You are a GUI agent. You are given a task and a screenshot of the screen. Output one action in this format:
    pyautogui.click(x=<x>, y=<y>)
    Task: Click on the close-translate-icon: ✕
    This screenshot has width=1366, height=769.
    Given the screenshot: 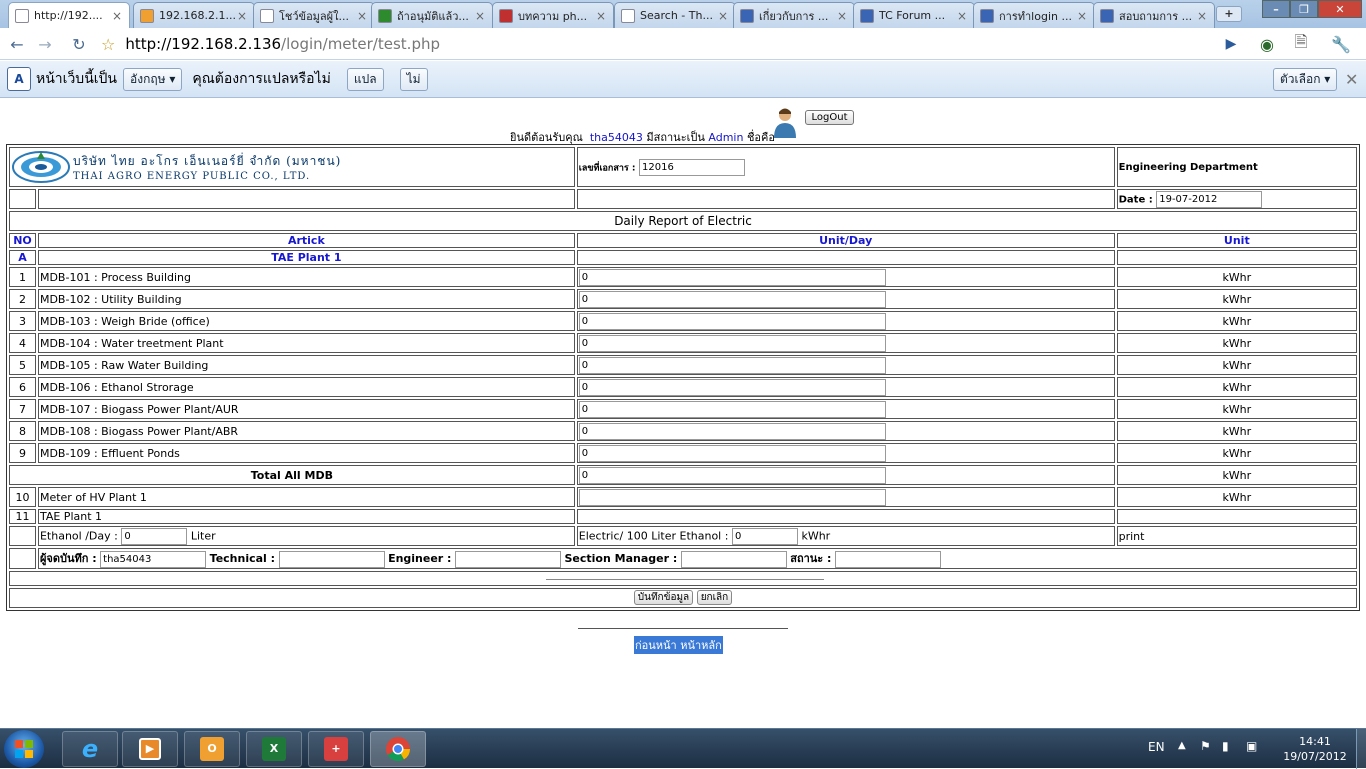 What is the action you would take?
    pyautogui.click(x=1351, y=79)
    